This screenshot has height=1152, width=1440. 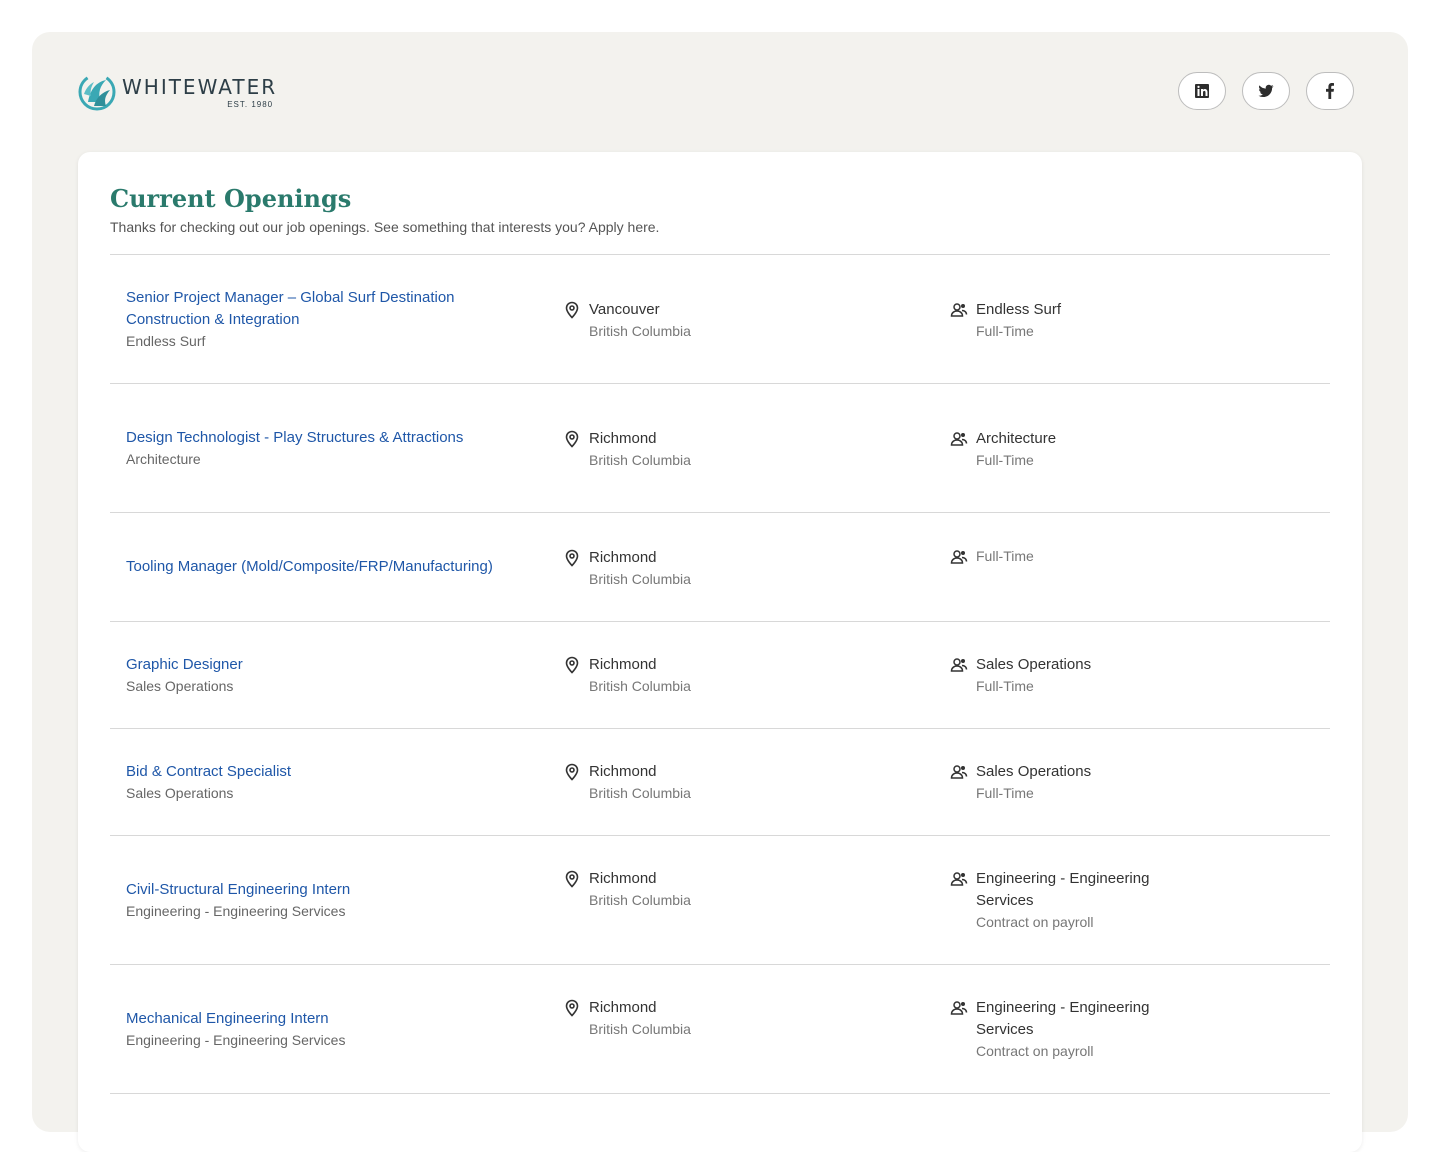 What do you see at coordinates (250, 104) in the screenshot?
I see `logo-established: EST. 1980` at bounding box center [250, 104].